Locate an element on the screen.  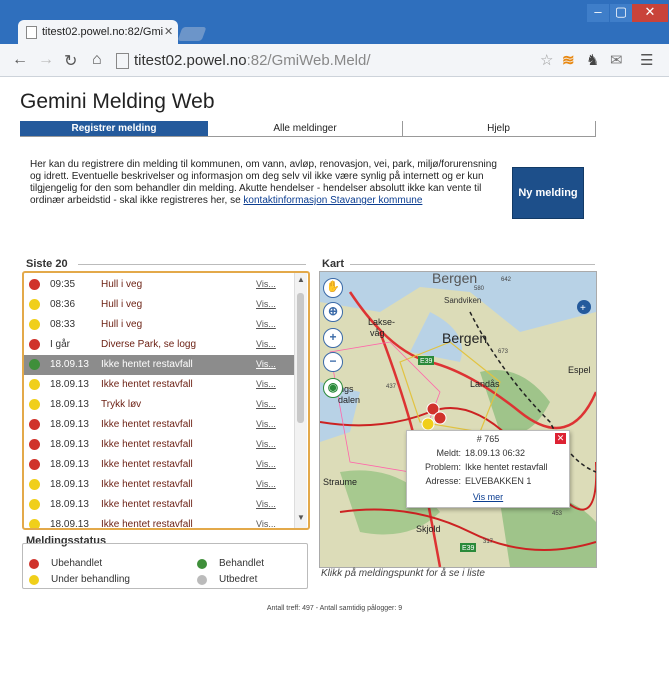
map-marker-yellow is located at coordinates (428, 424).